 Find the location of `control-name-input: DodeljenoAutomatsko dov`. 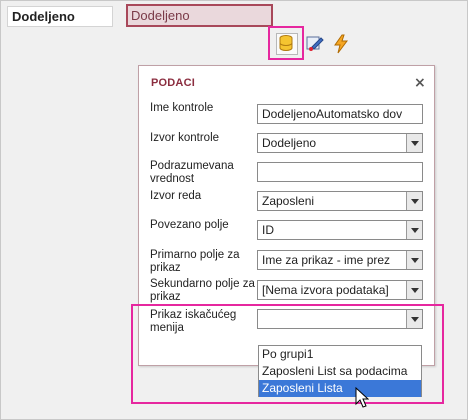

control-name-input: DodeljenoAutomatsko dov is located at coordinates (340, 114).